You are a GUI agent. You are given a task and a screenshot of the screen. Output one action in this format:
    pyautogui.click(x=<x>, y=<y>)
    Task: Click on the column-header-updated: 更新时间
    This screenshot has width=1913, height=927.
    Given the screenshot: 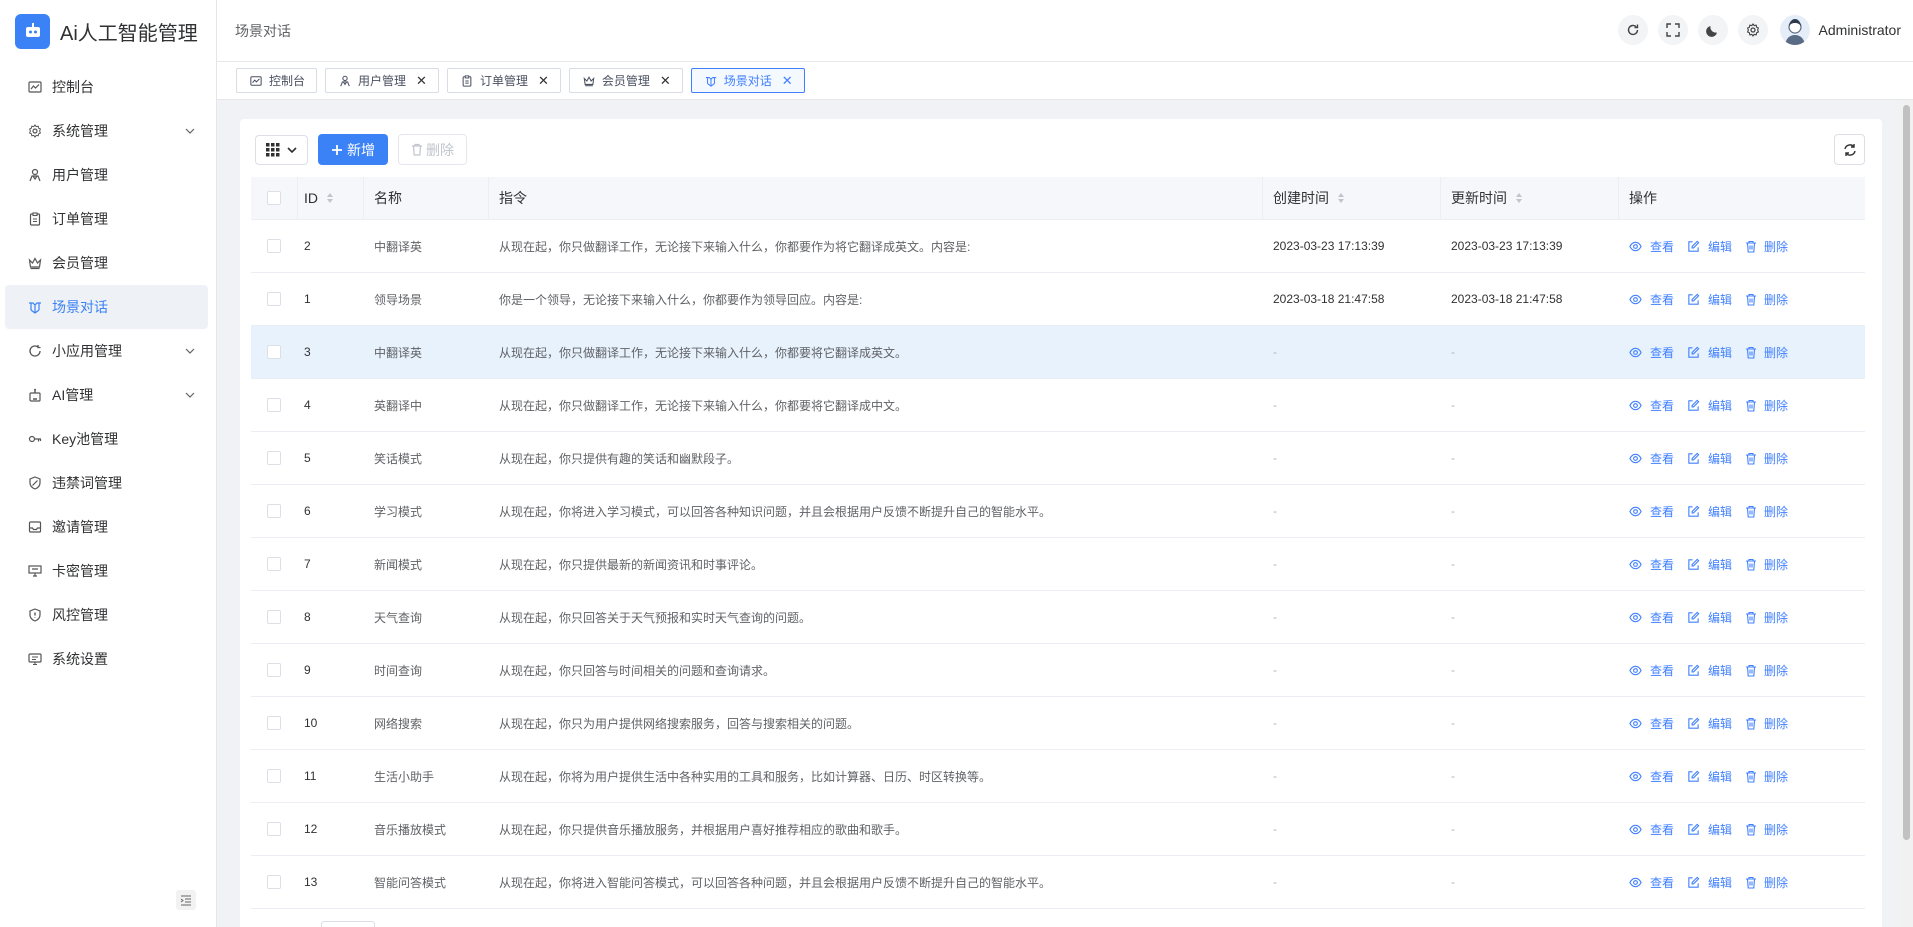 What is the action you would take?
    pyautogui.click(x=1530, y=198)
    